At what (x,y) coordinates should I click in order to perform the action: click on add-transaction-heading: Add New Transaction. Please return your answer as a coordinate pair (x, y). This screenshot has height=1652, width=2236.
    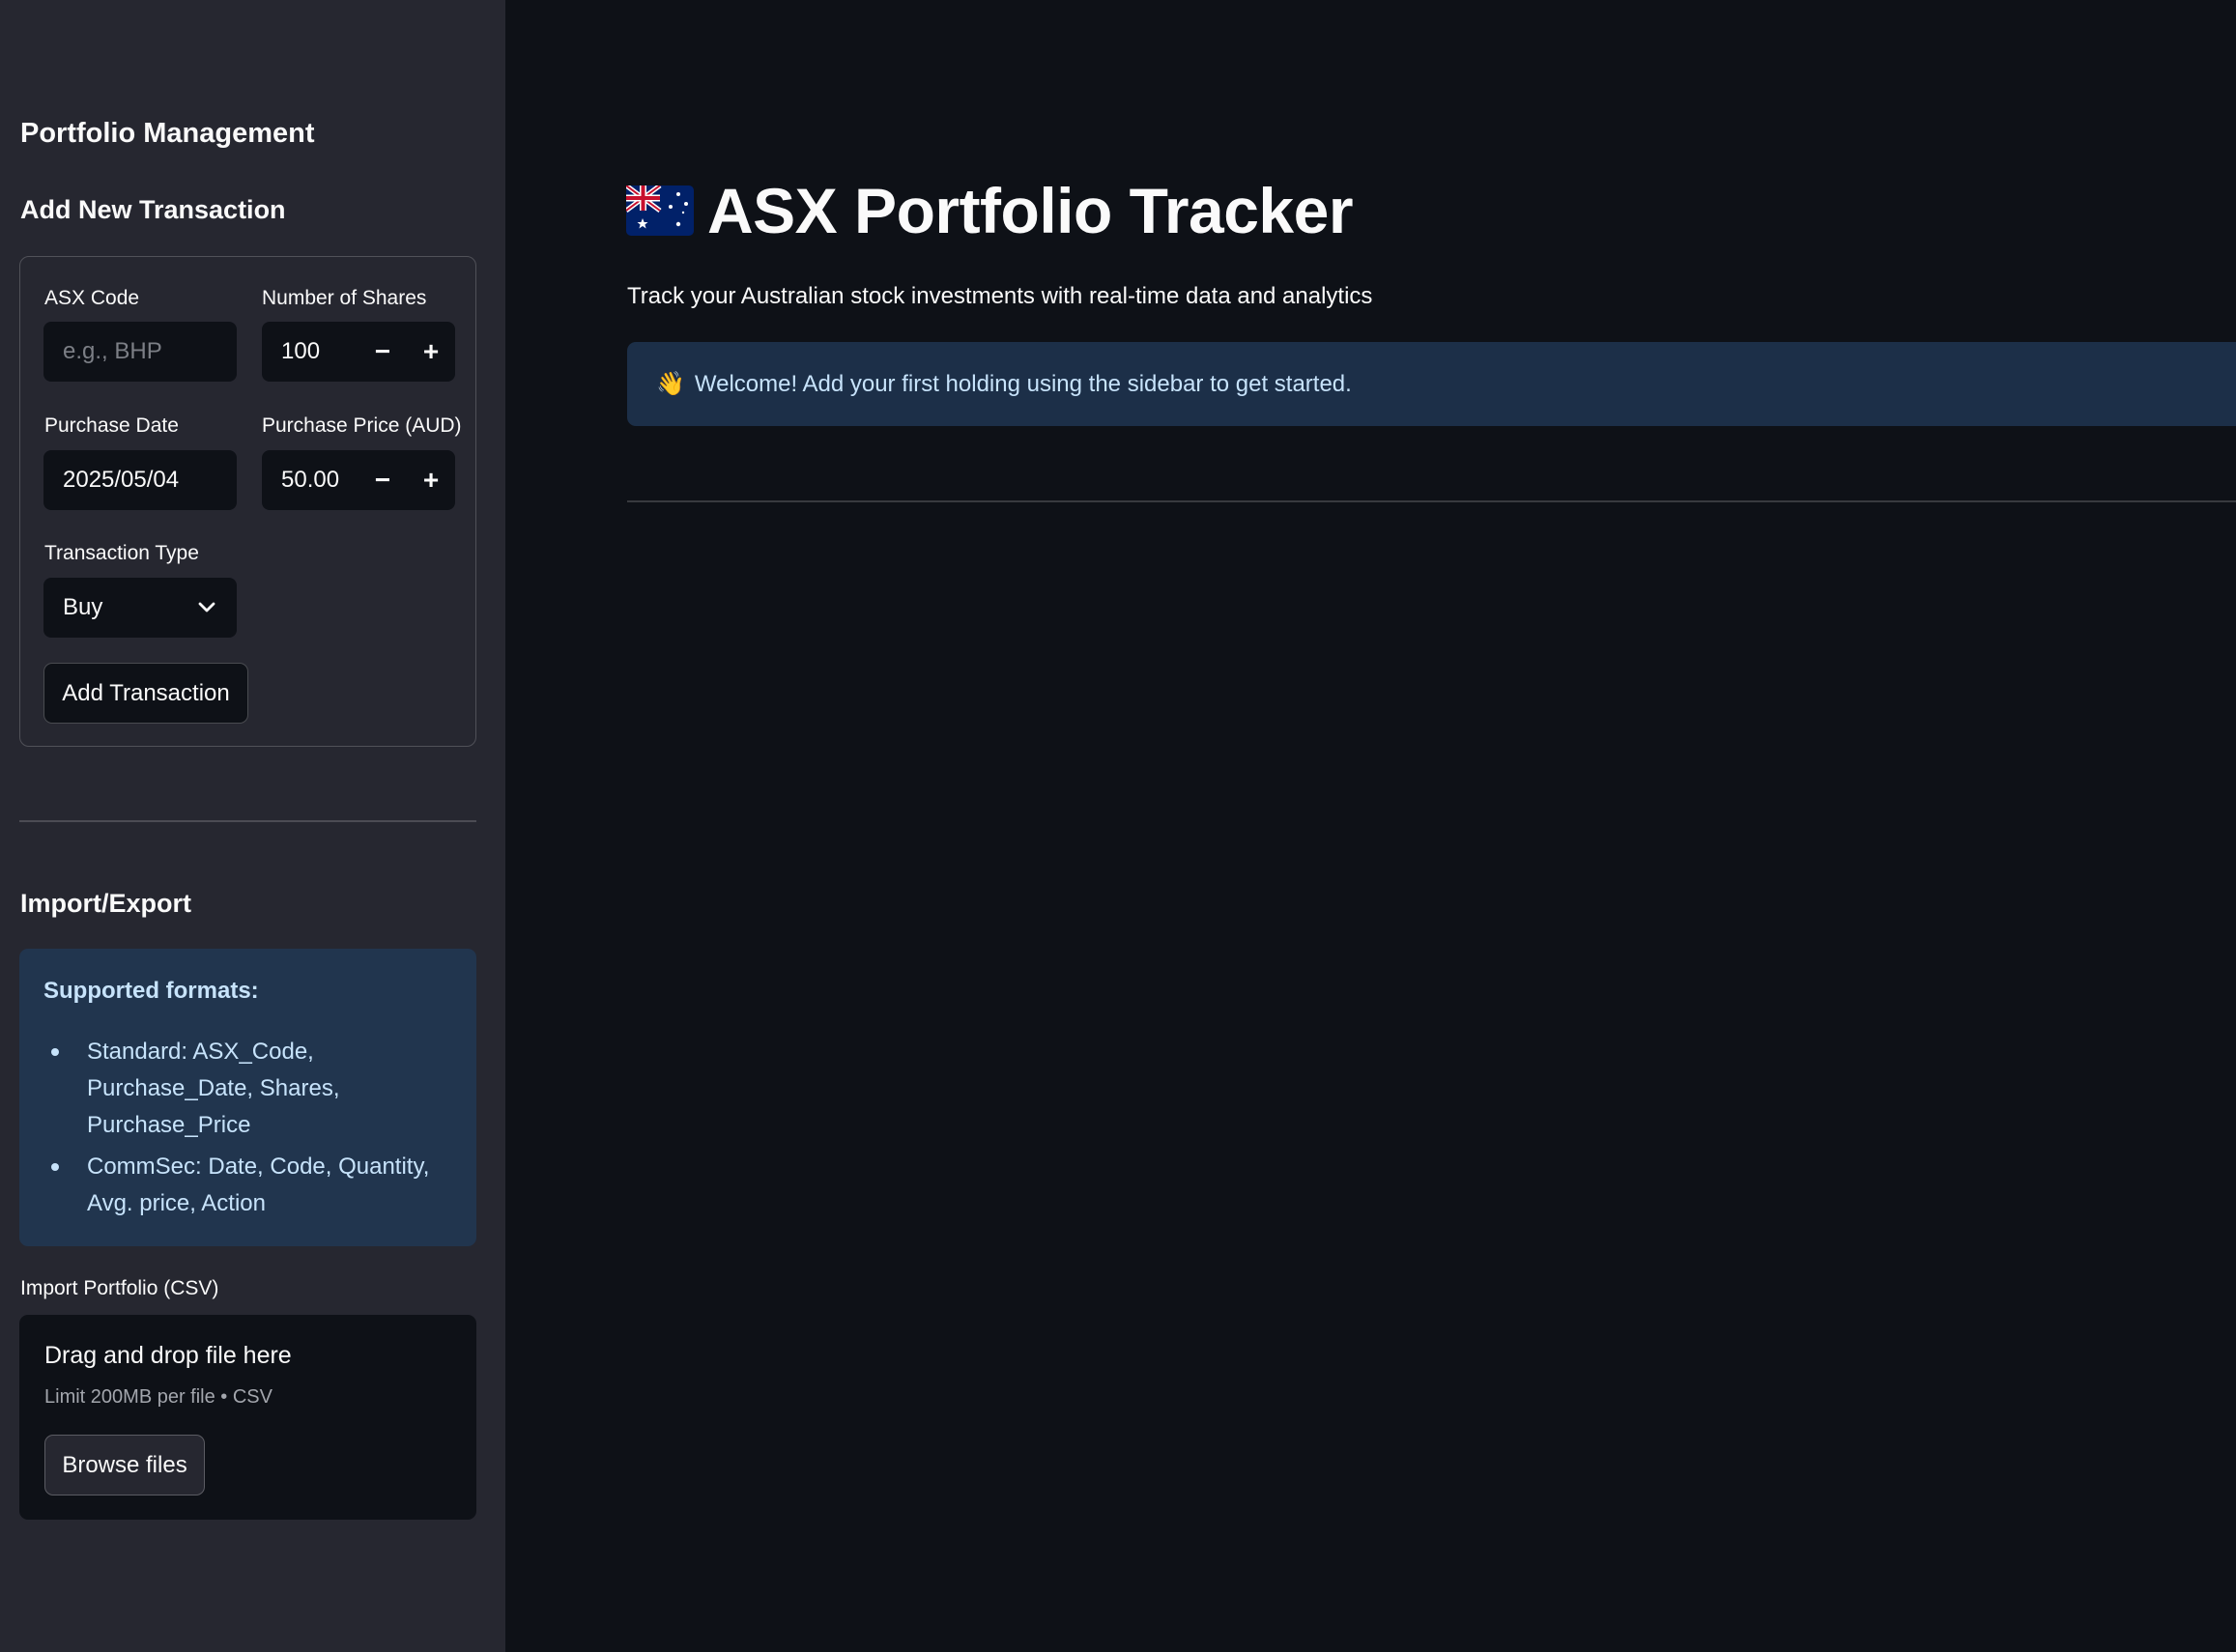
    Looking at the image, I should click on (153, 209).